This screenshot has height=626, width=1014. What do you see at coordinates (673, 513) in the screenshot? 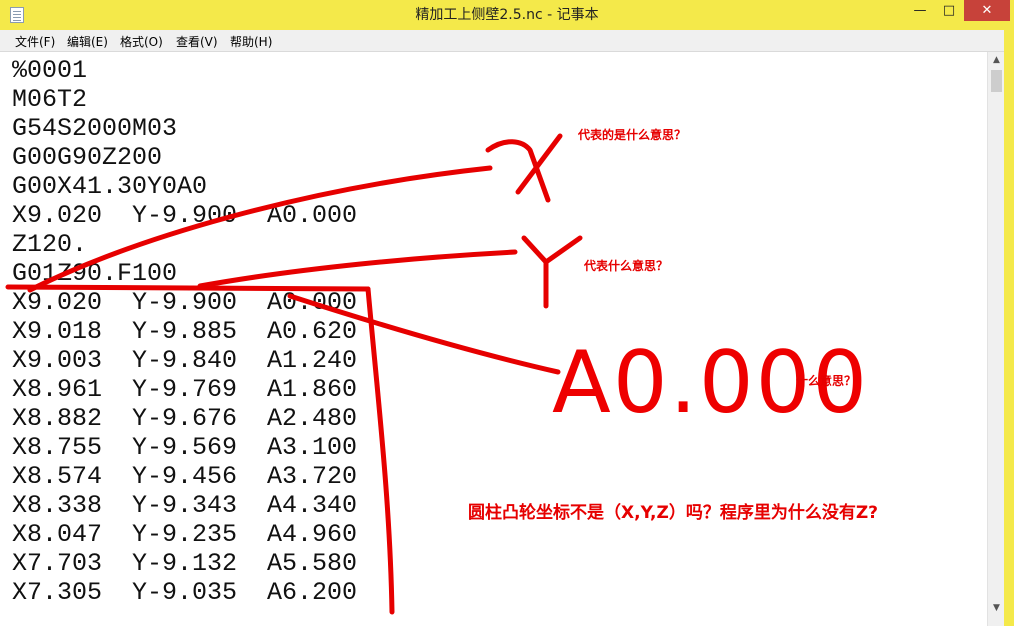
I see `coordinate-question: 圆柱凸轮坐标不是（X,Y,Z）吗？程序里为什么没有Z?` at bounding box center [673, 513].